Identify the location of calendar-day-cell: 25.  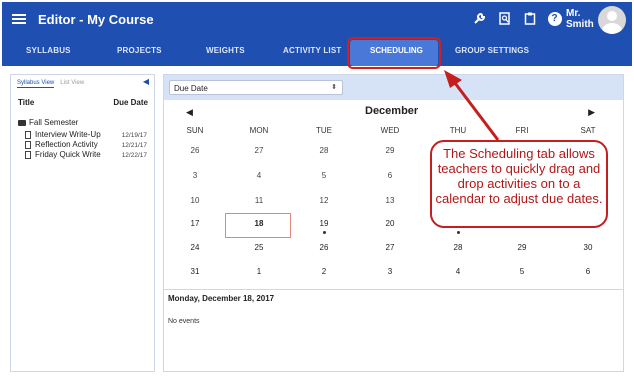
(259, 247).